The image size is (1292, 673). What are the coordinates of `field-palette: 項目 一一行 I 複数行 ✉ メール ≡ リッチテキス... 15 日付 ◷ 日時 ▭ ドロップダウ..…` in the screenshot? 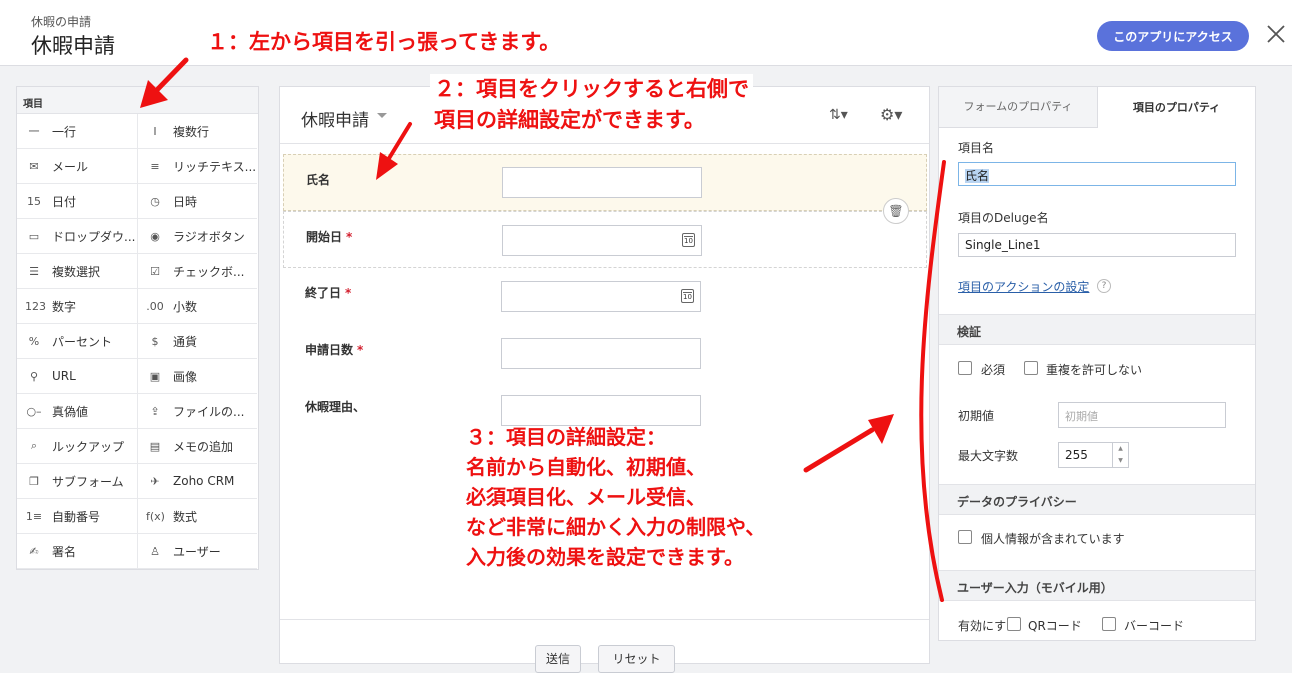 It's located at (137, 328).